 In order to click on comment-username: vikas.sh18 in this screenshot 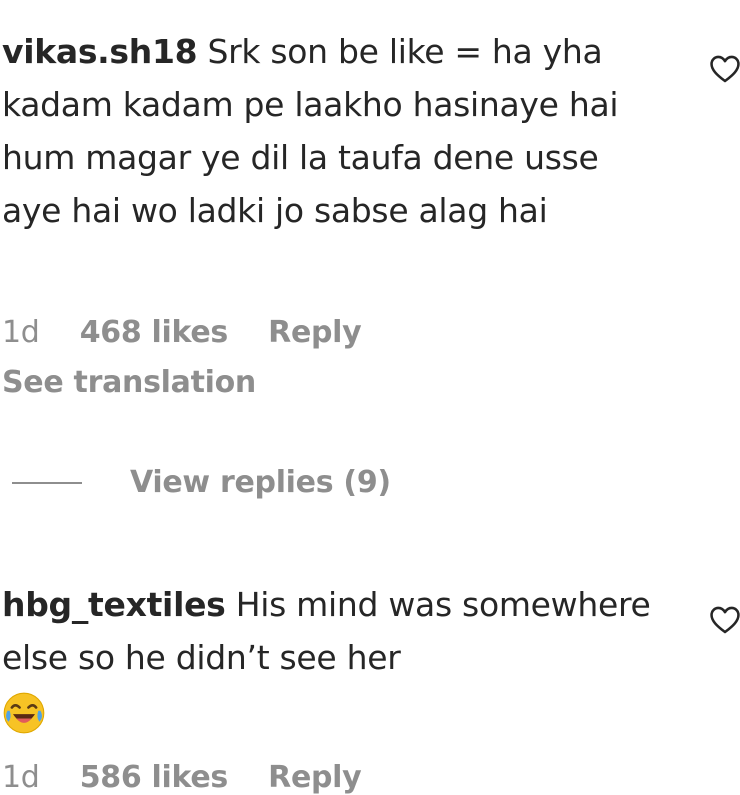, I will do `click(100, 51)`.